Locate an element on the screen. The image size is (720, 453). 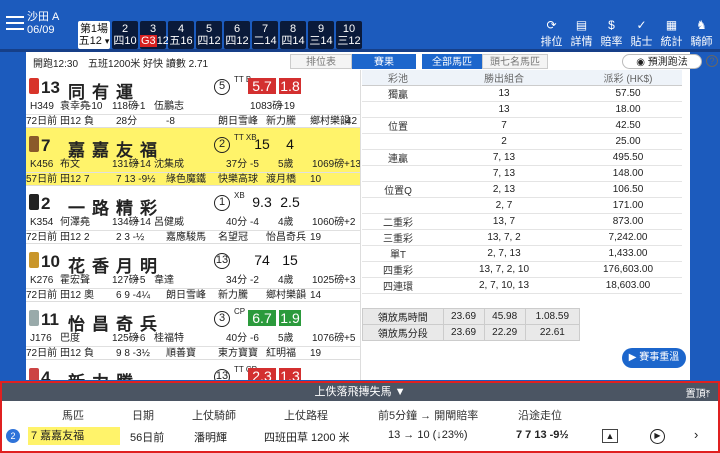
runner-form-line: 72日前 田12 負 9 8 -3½ 順善寶 東方寶寶 紅明福 19 is located at coordinates (193, 352).